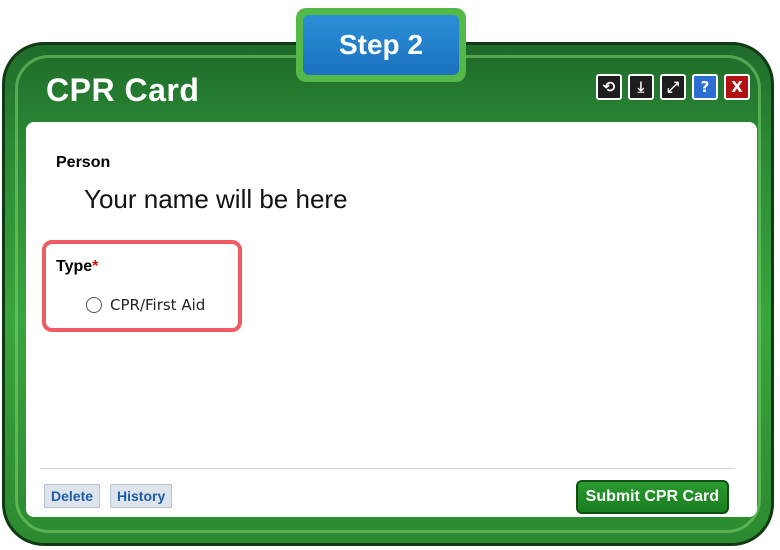  I want to click on help-icon: ?, so click(705, 87).